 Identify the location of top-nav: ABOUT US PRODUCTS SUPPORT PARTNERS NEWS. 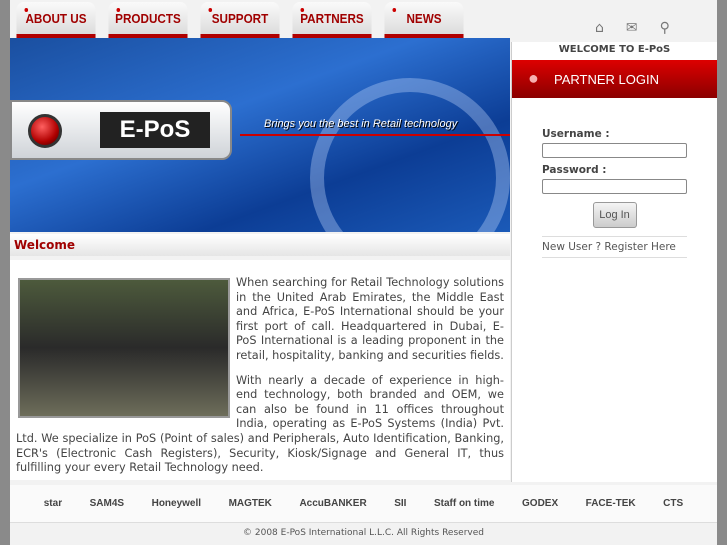
(260, 19).